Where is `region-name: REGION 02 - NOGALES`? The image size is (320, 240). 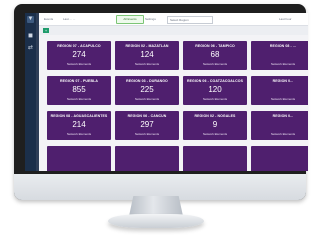
region-name: REGION 02 - NOGALES is located at coordinates (215, 116).